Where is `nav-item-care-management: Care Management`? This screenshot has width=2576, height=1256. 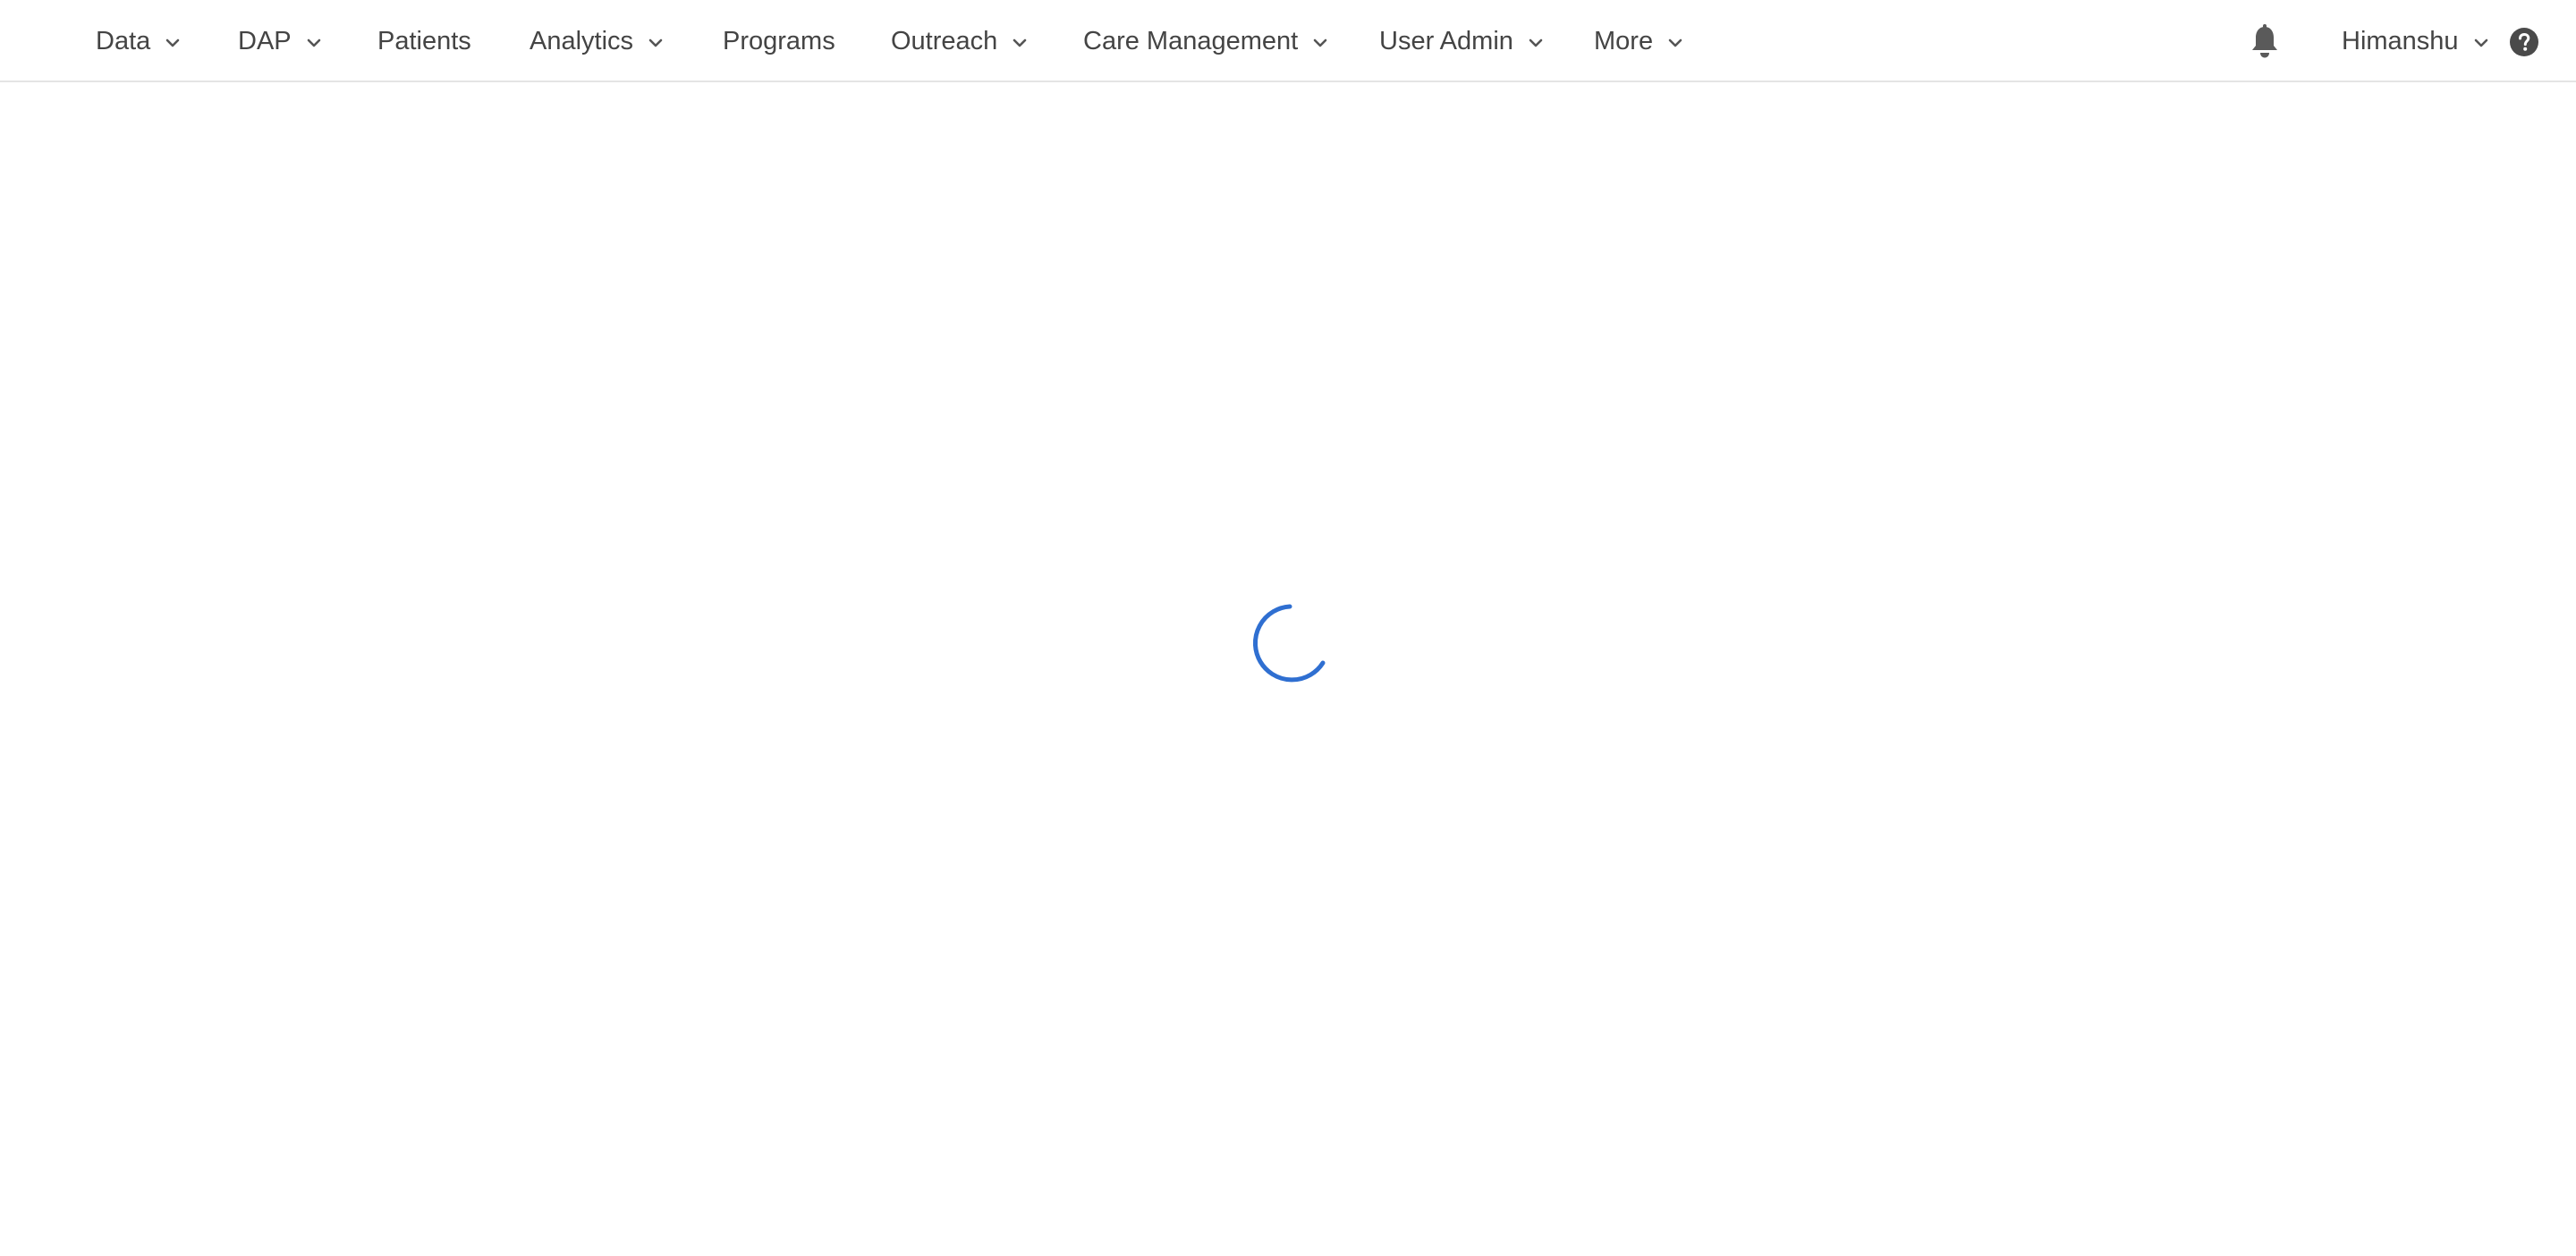
nav-item-care-management: Care Management is located at coordinates (1206, 41).